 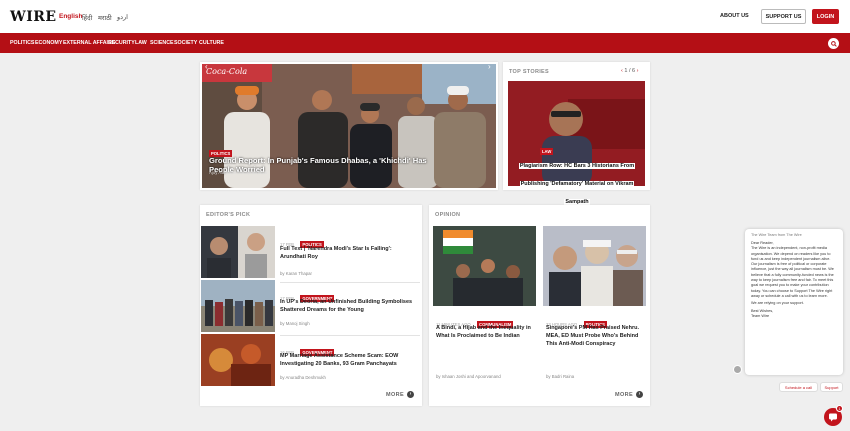 What do you see at coordinates (737, 369) in the screenshot?
I see `chat-agent-avatar` at bounding box center [737, 369].